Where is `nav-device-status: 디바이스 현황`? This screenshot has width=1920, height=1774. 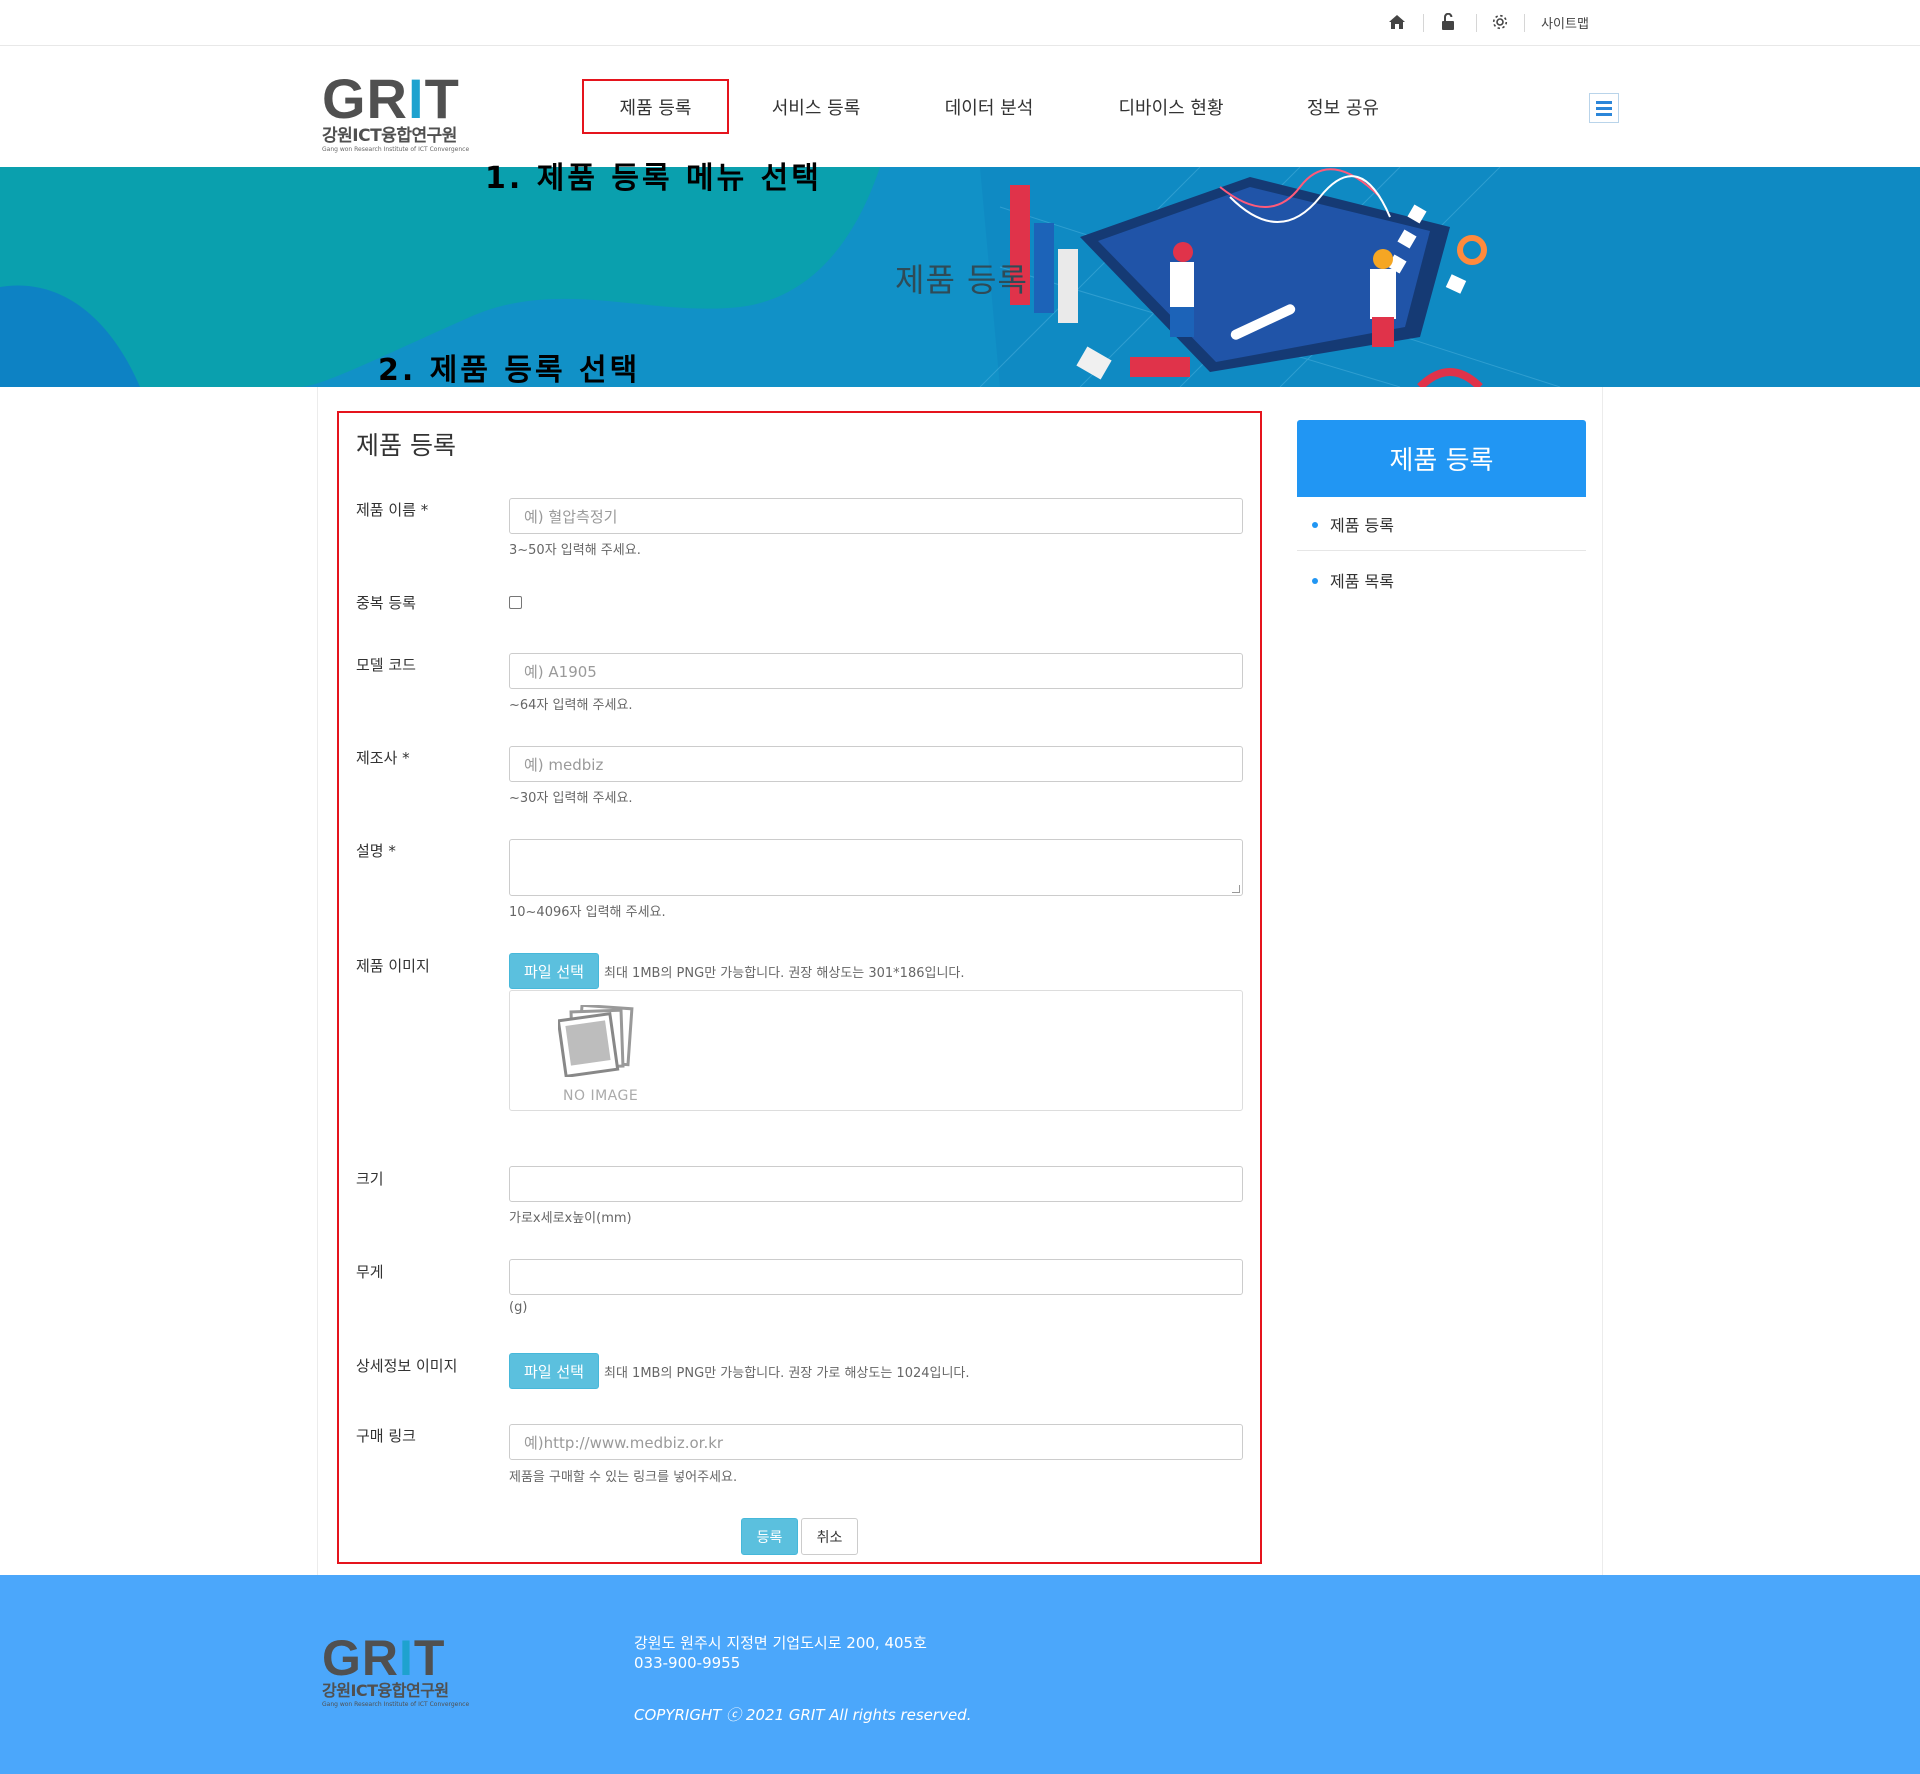
nav-device-status: 디바이스 현황 is located at coordinates (1171, 106).